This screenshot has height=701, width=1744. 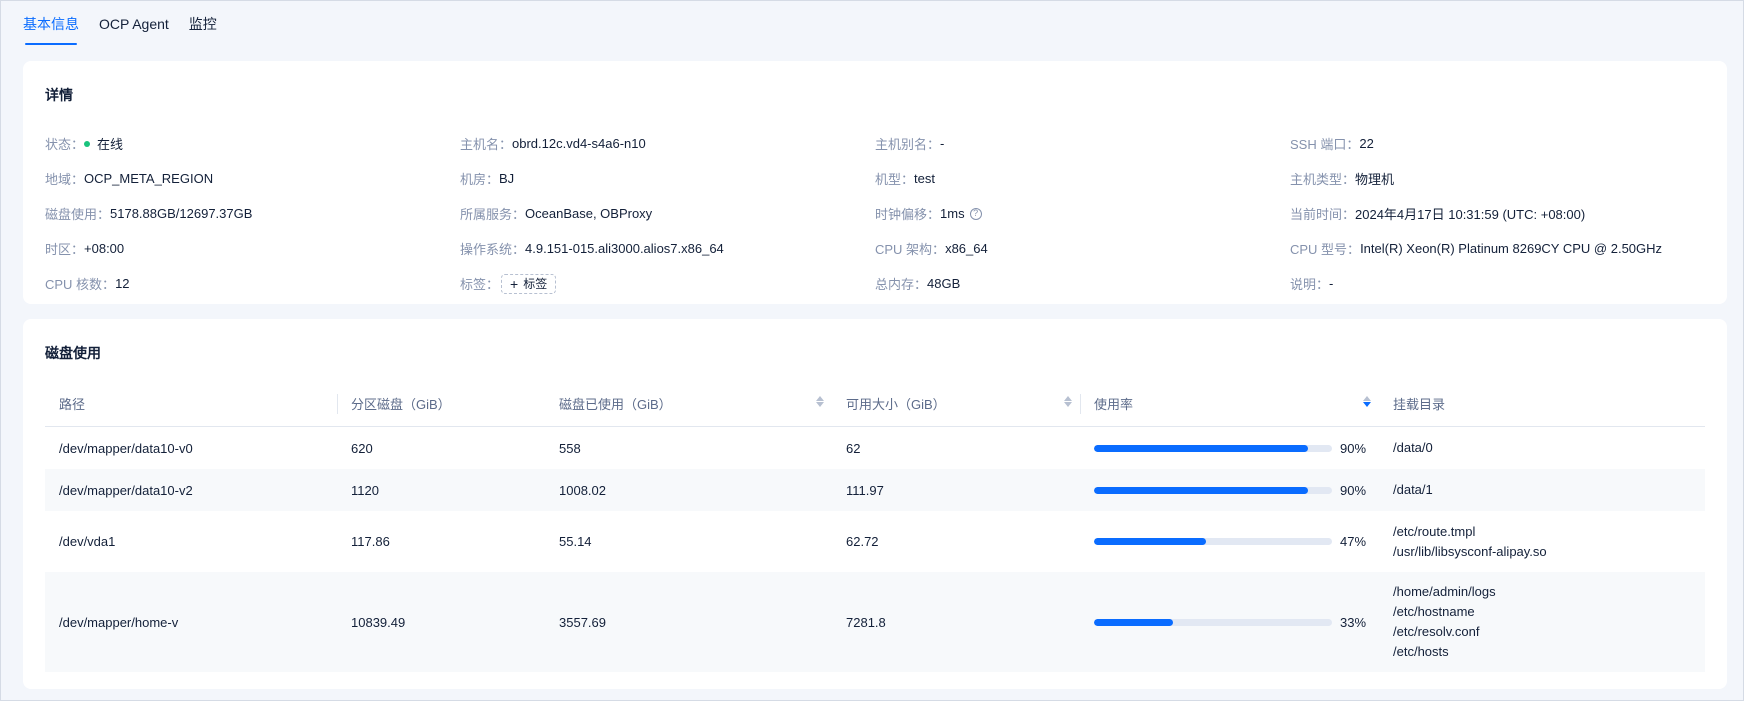 I want to click on info-label: CPU 架构：, so click(x=910, y=249).